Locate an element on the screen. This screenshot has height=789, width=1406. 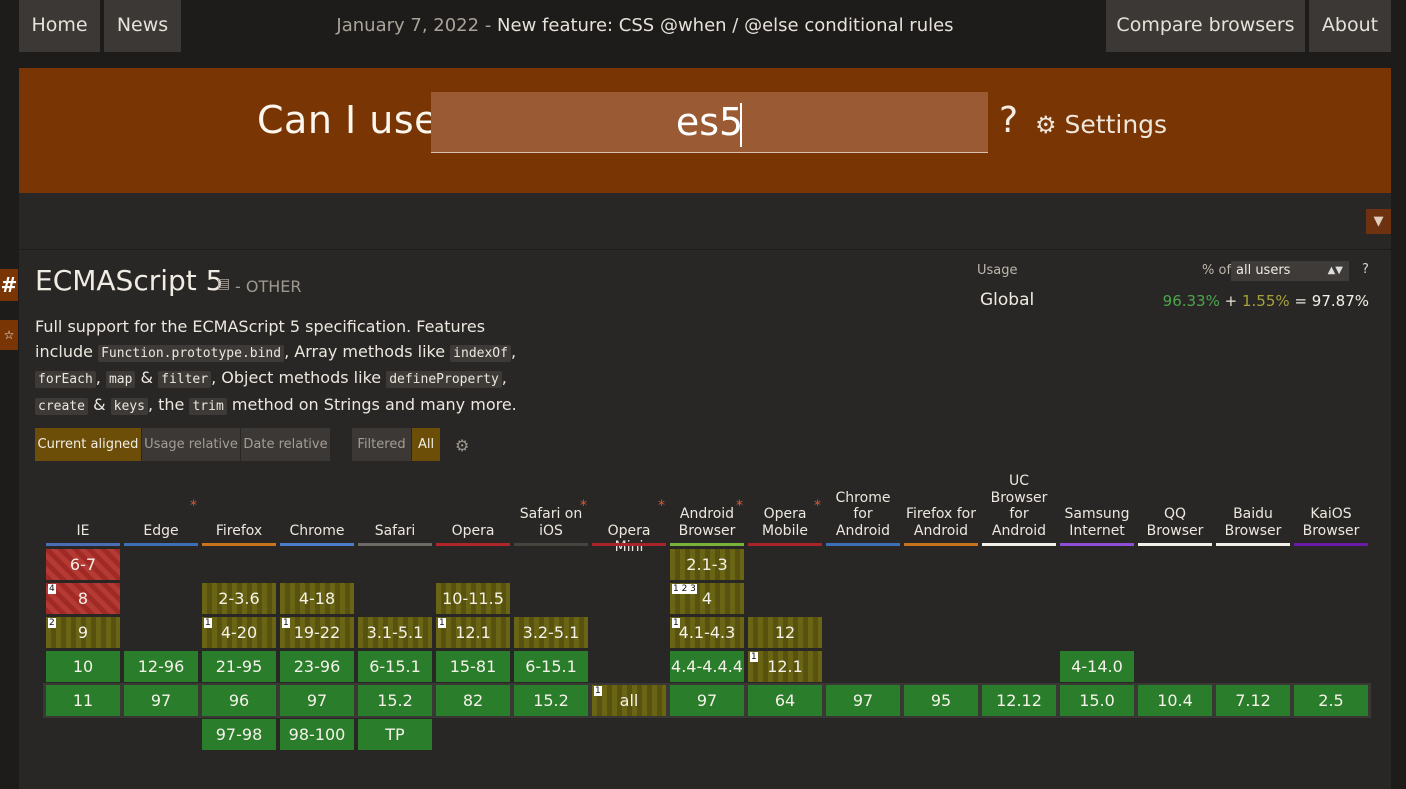
support-cell: 4-14.0 is located at coordinates (1097, 666).